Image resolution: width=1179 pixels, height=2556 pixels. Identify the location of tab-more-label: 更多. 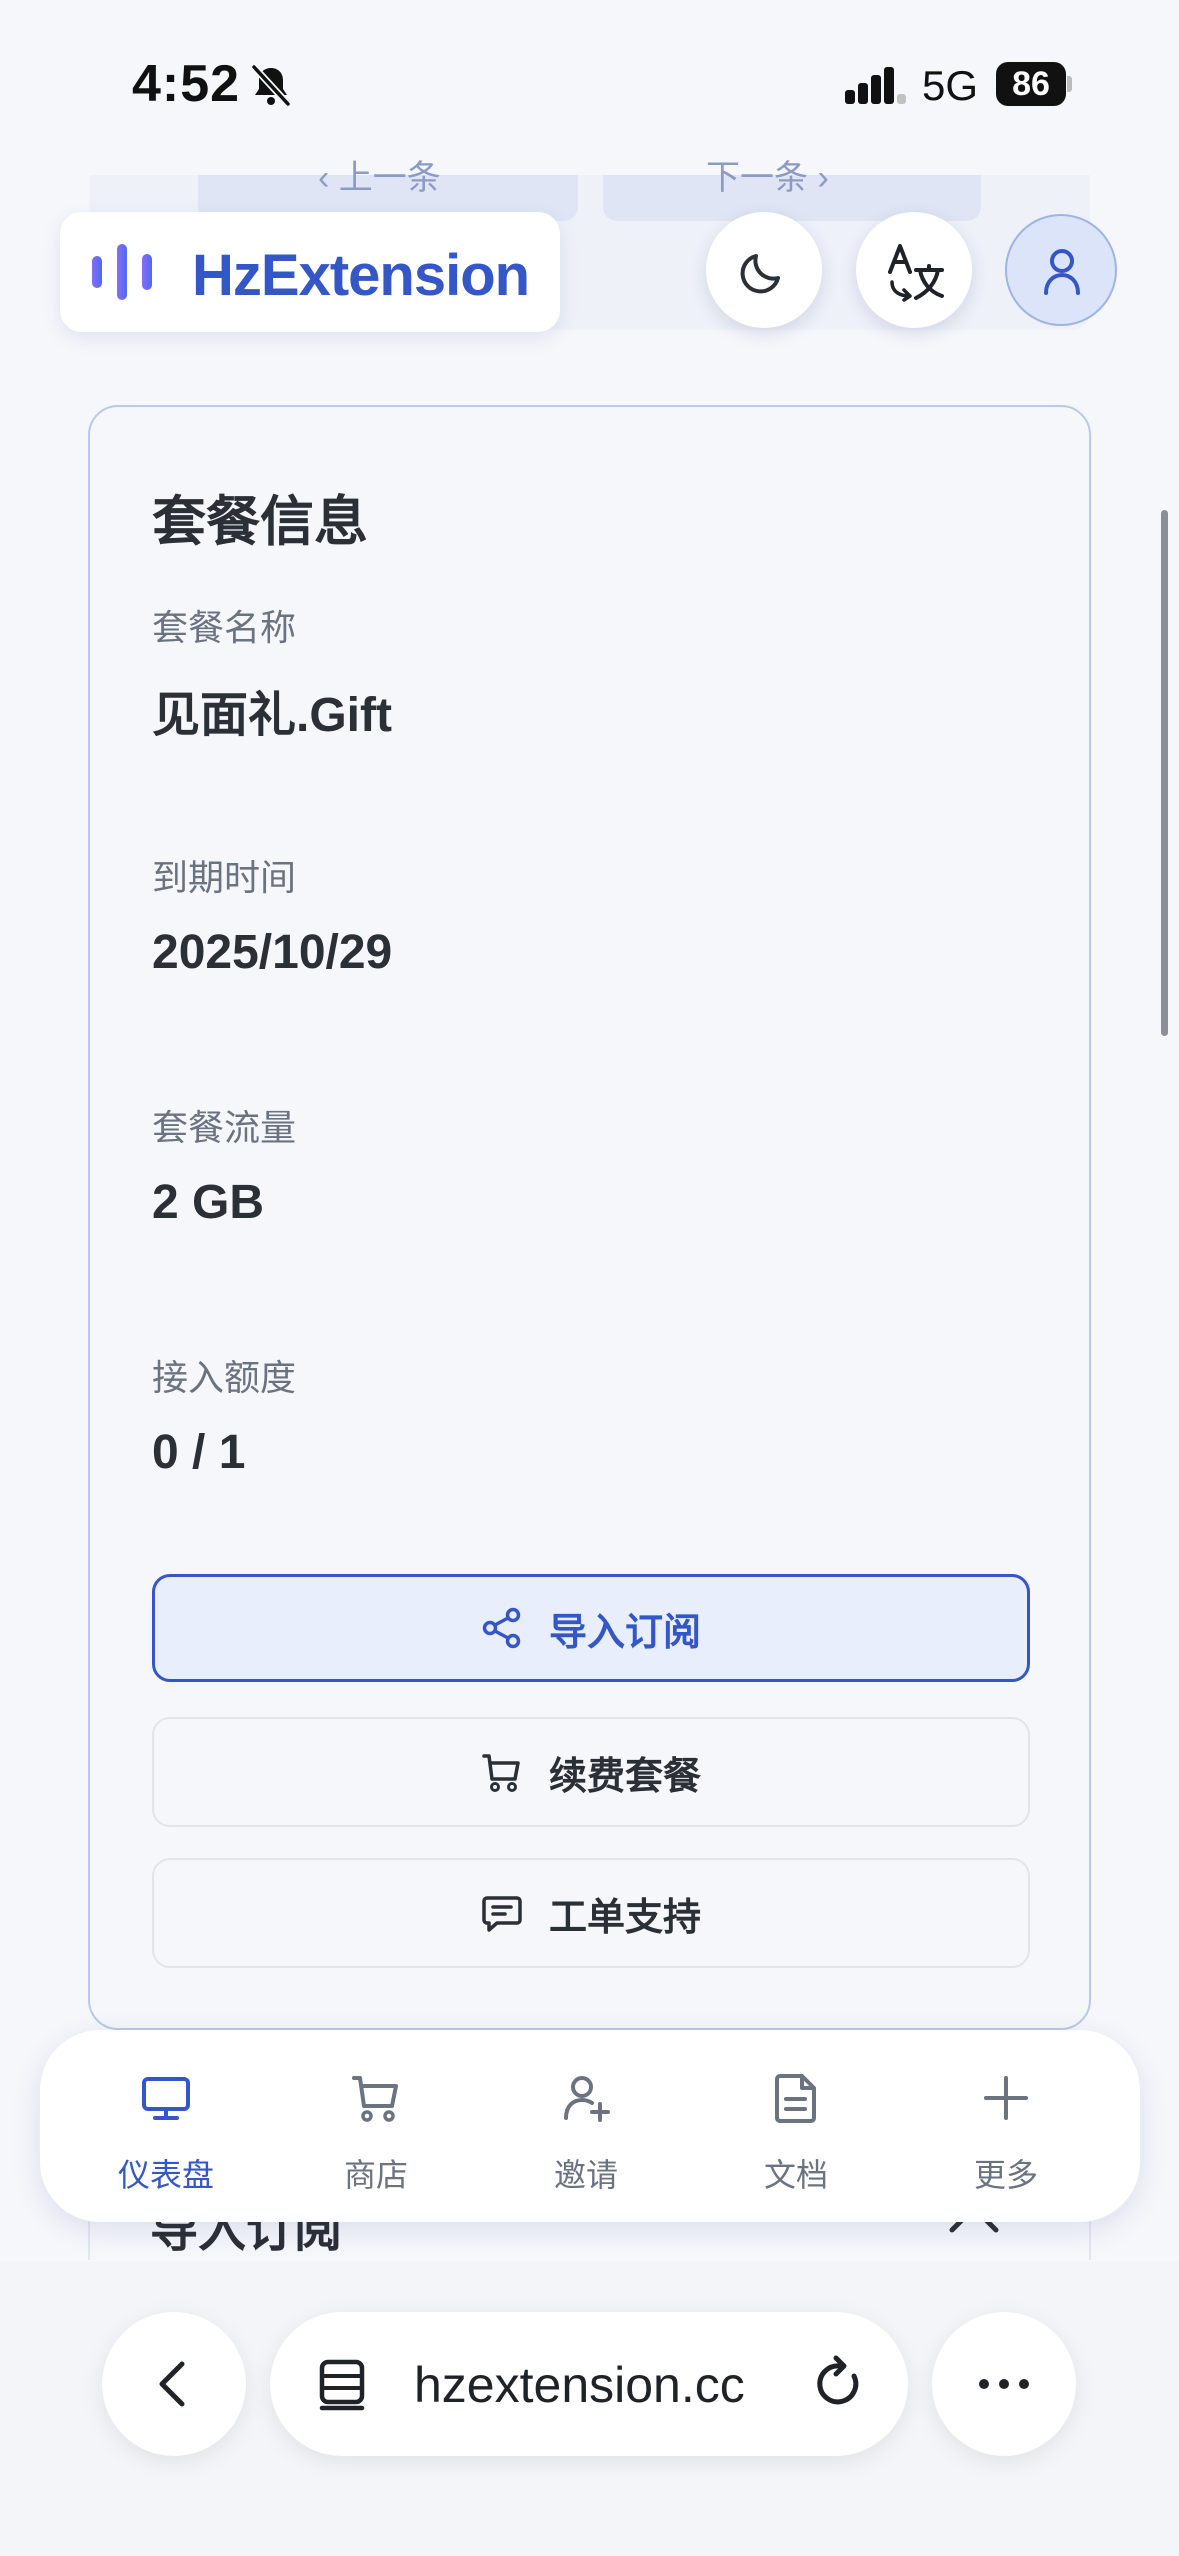
(1005, 2175).